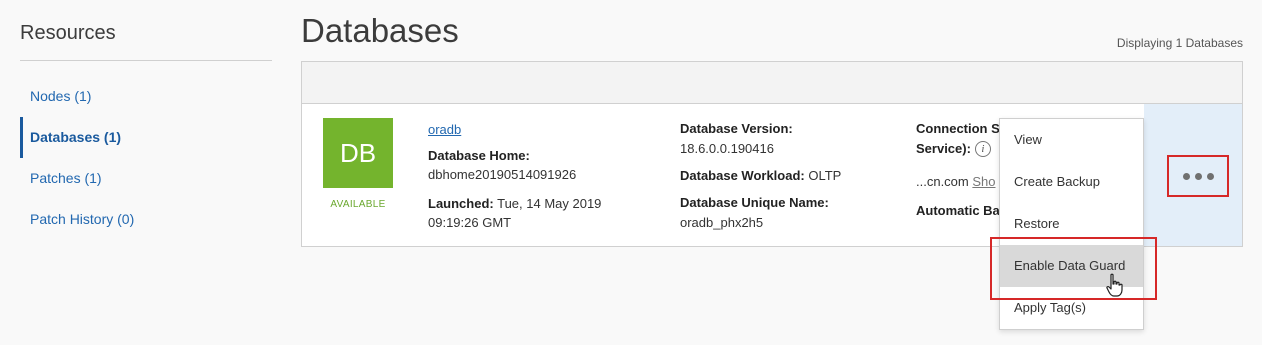  I want to click on menu-item-restore: Restore, so click(1071, 224).